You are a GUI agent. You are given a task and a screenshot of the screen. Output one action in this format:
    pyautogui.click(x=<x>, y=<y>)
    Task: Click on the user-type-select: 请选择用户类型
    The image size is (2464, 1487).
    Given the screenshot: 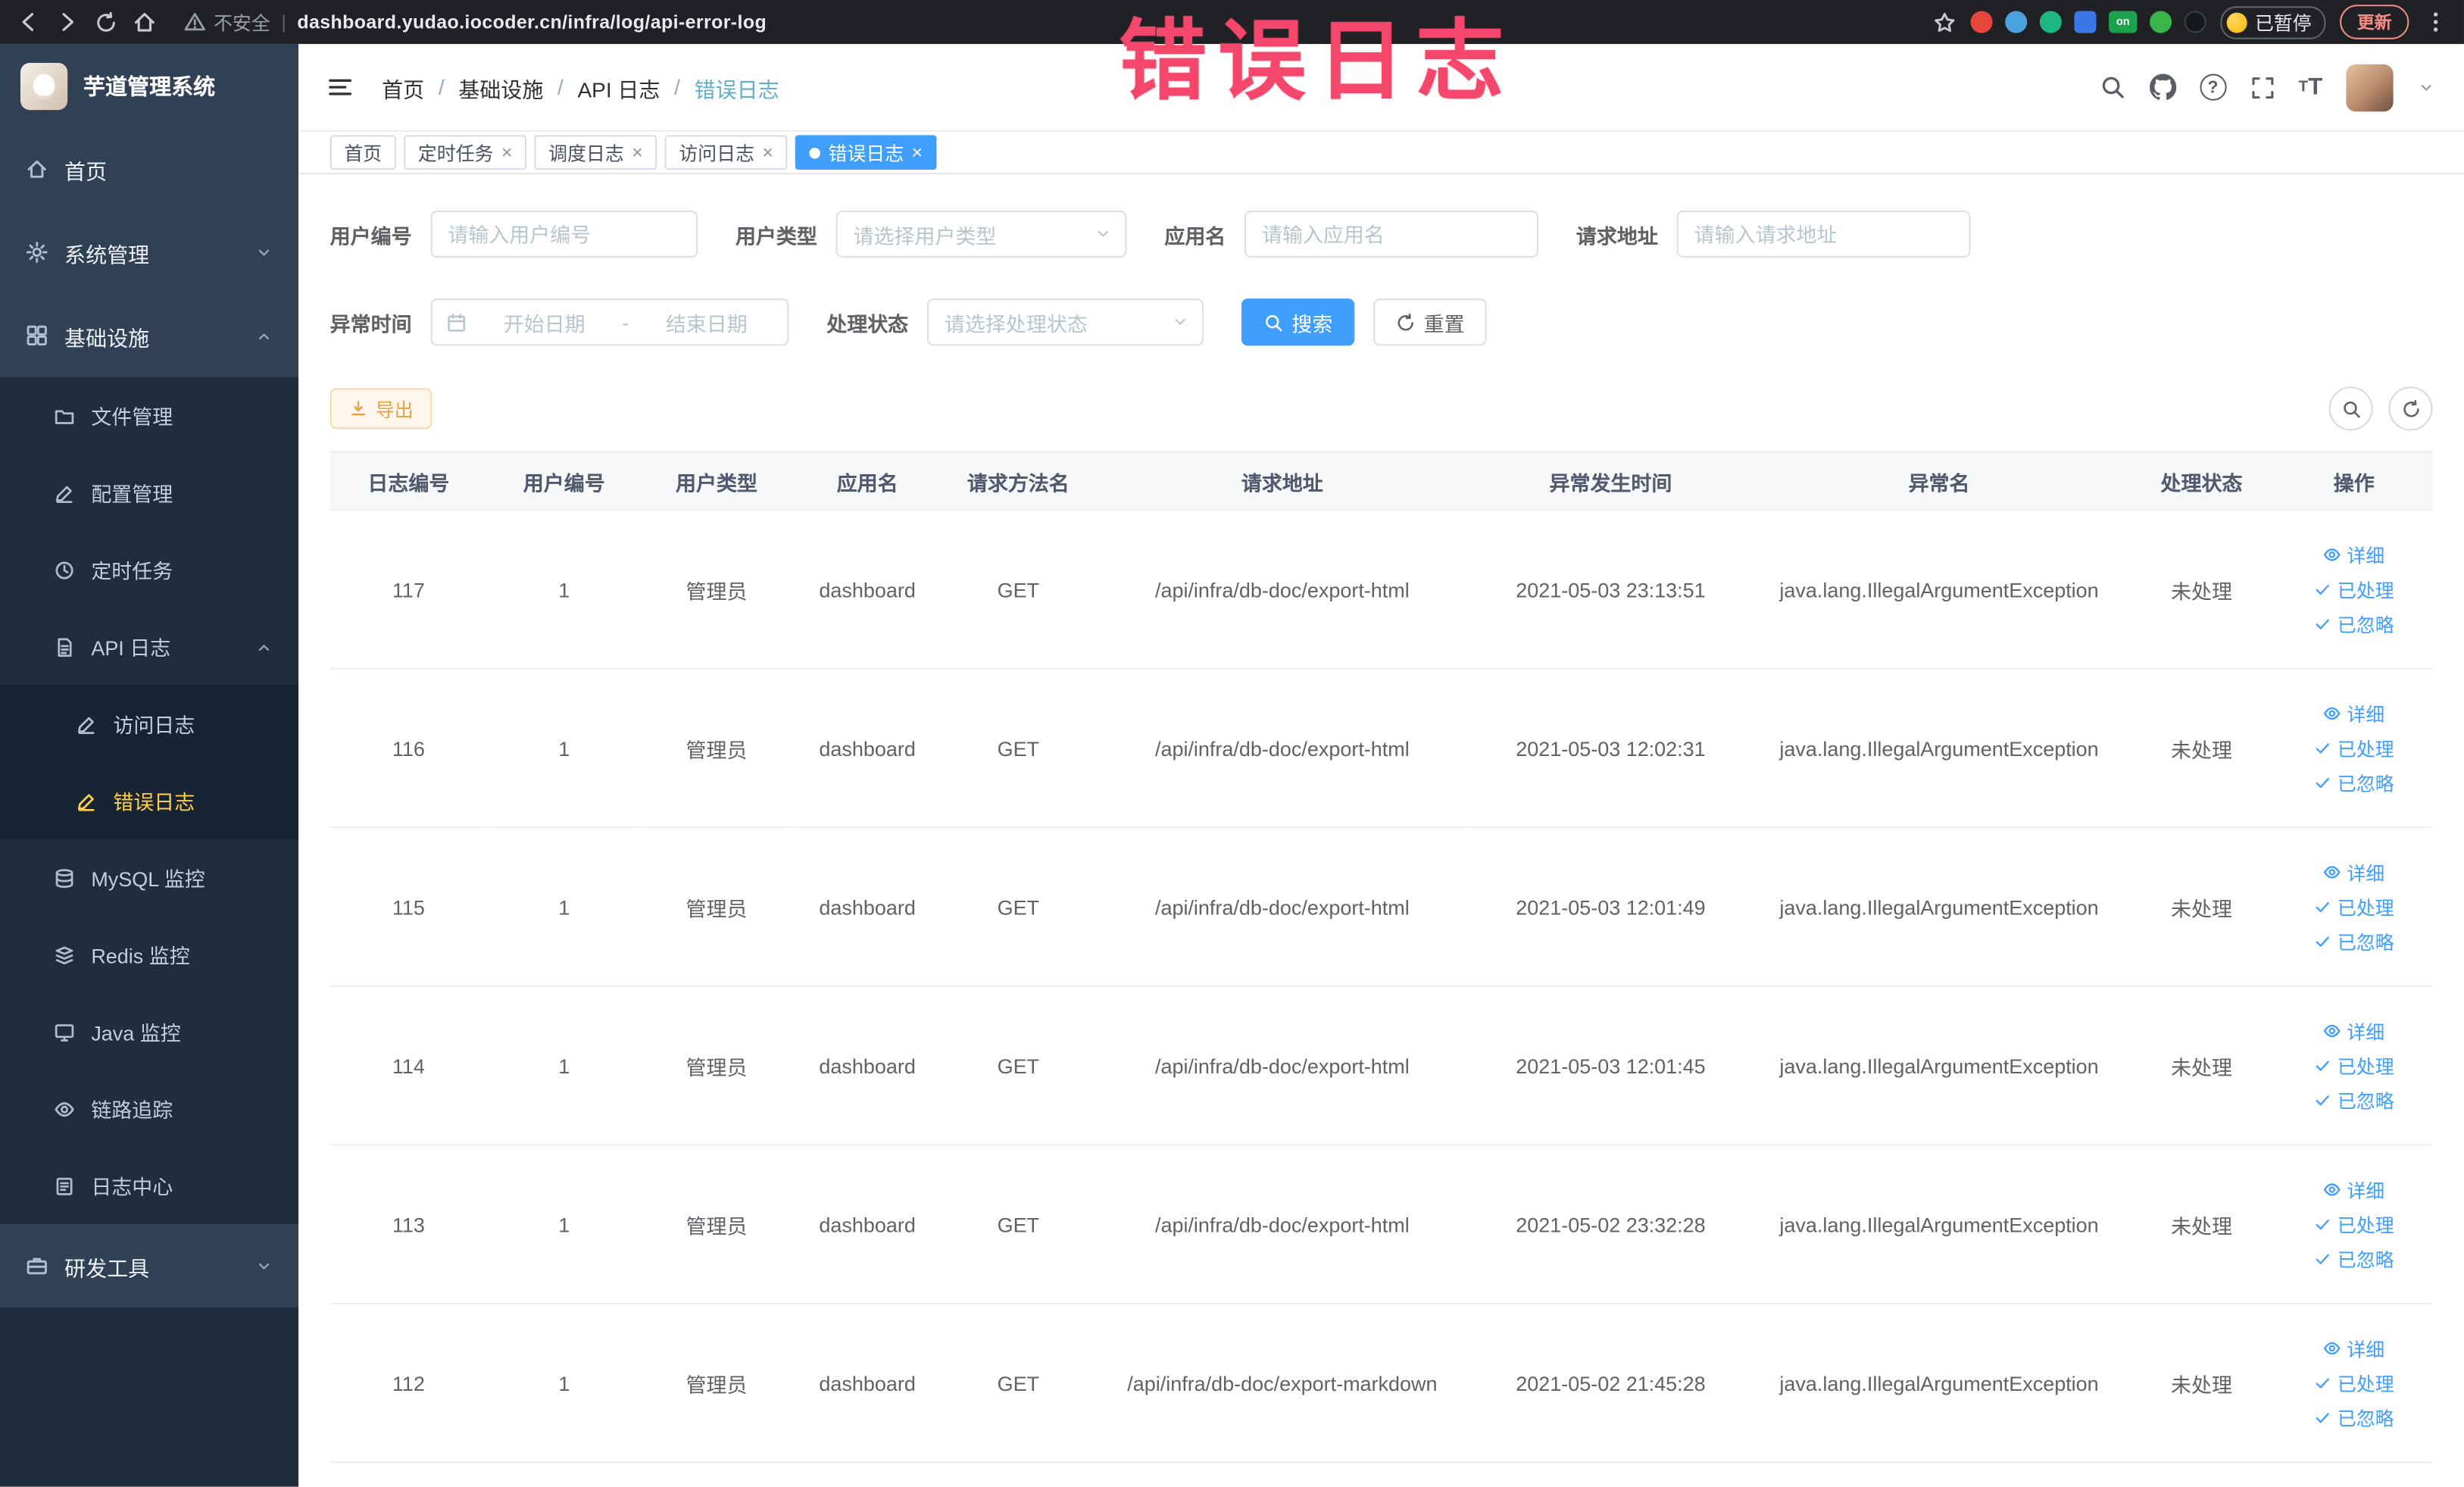 What is the action you would take?
    pyautogui.click(x=981, y=234)
    